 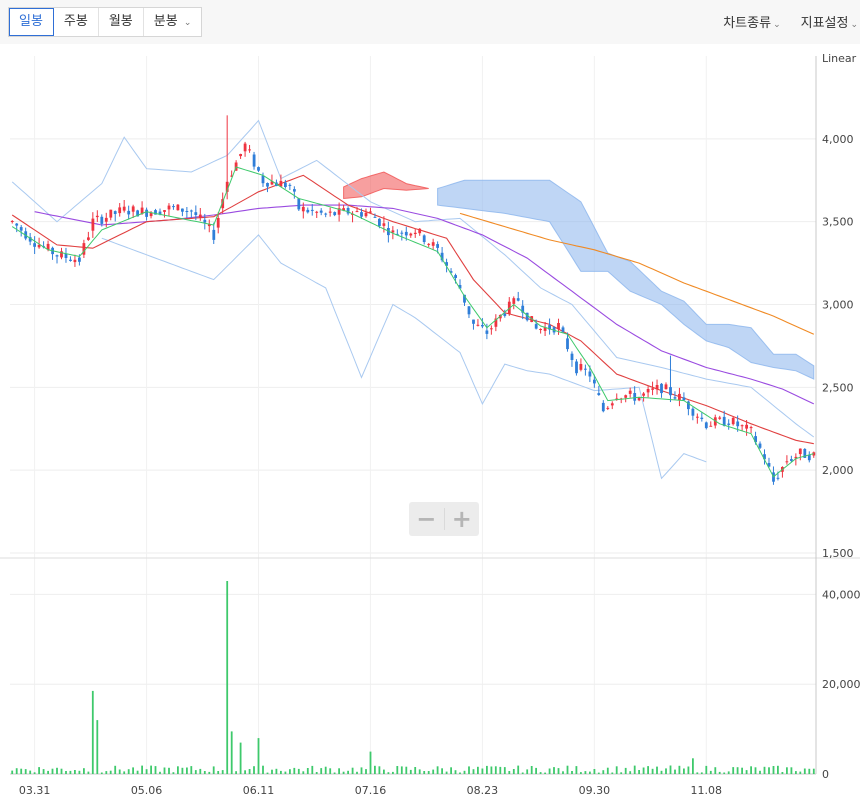 I want to click on right-menu: 차트종류 ⌄ 지표설정 ⌄, so click(x=790, y=21).